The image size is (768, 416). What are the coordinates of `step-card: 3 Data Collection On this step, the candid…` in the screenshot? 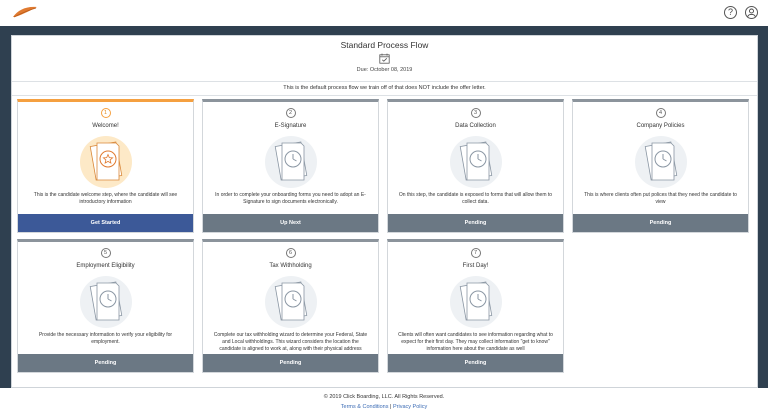 It's located at (475, 166).